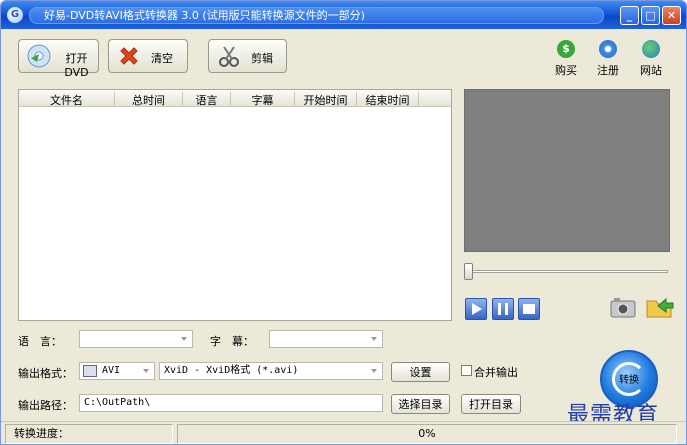 This screenshot has width=687, height=445. Describe the element at coordinates (271, 371) in the screenshot. I see `codec-dropdown: XviD - XviD格式 (*.avi)` at that location.